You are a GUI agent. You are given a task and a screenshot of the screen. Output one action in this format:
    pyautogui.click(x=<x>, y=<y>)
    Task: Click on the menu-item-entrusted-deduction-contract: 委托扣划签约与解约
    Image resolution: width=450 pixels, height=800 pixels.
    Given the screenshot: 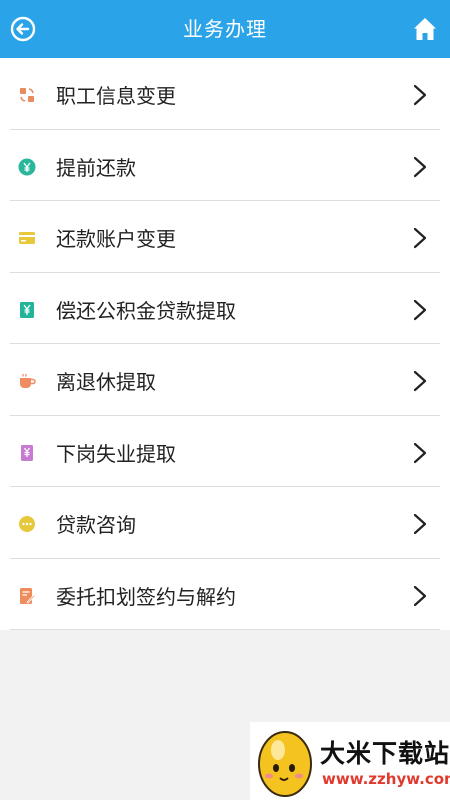 What is the action you would take?
    pyautogui.click(x=225, y=594)
    